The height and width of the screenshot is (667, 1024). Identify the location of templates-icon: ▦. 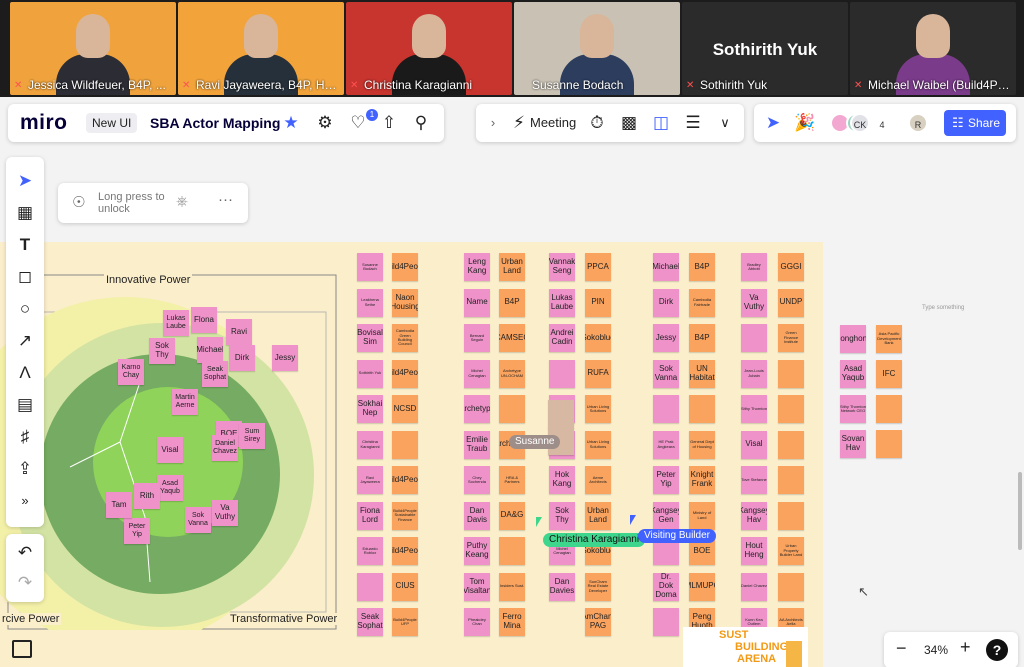
(25, 213).